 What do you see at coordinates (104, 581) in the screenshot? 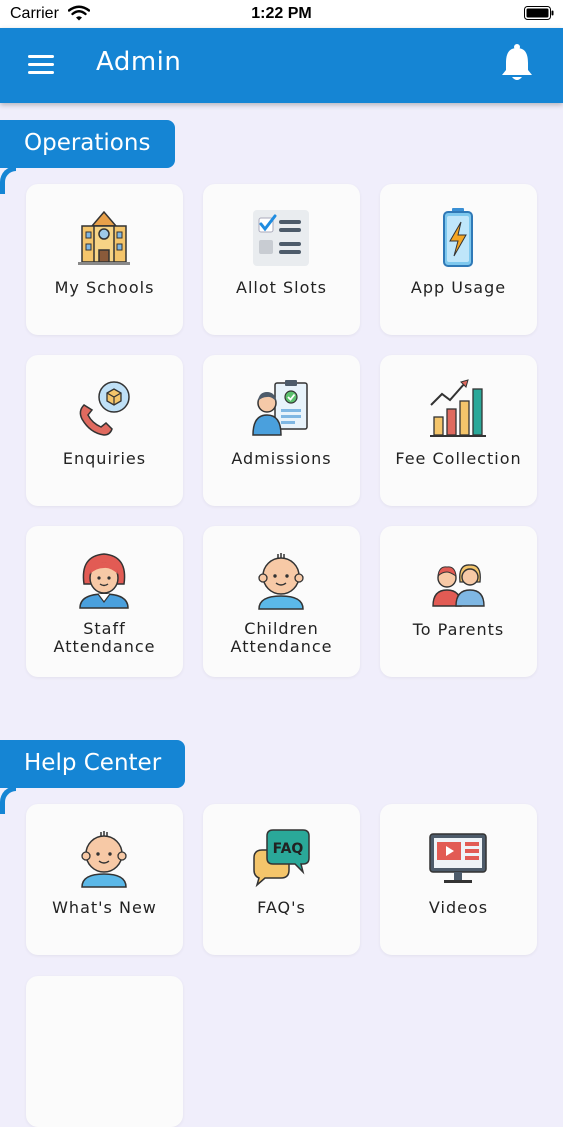
I see `staff-woman-icon` at bounding box center [104, 581].